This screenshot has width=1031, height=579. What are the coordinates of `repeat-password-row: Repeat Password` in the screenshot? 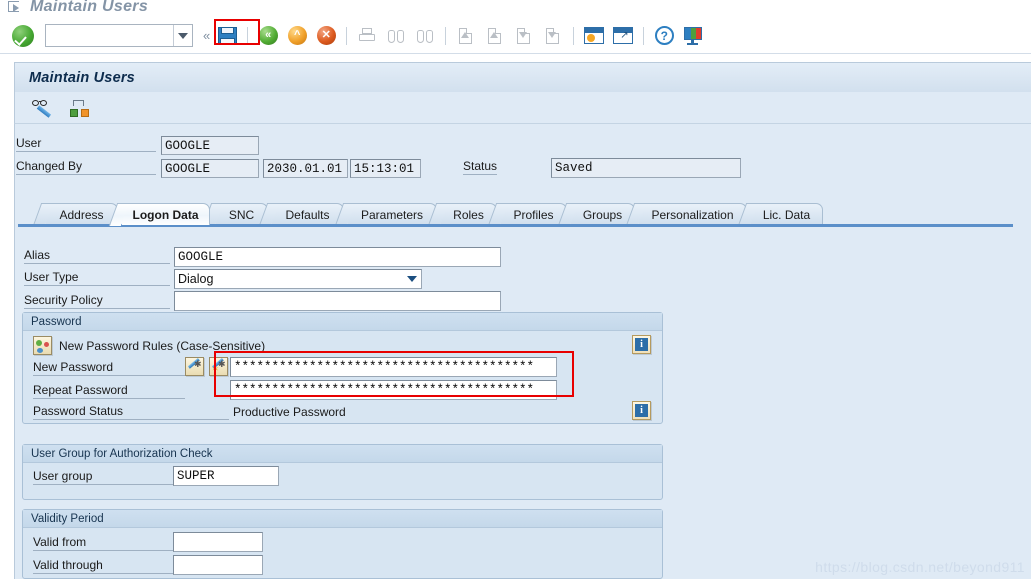 It's located at (109, 391).